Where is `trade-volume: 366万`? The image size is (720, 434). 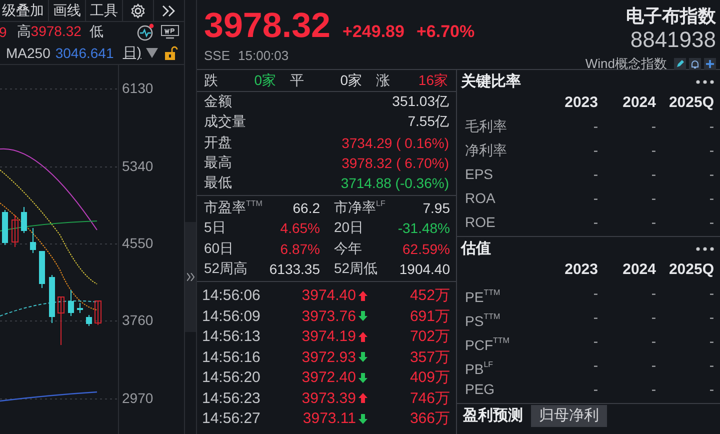 trade-volume: 366万 is located at coordinates (429, 418).